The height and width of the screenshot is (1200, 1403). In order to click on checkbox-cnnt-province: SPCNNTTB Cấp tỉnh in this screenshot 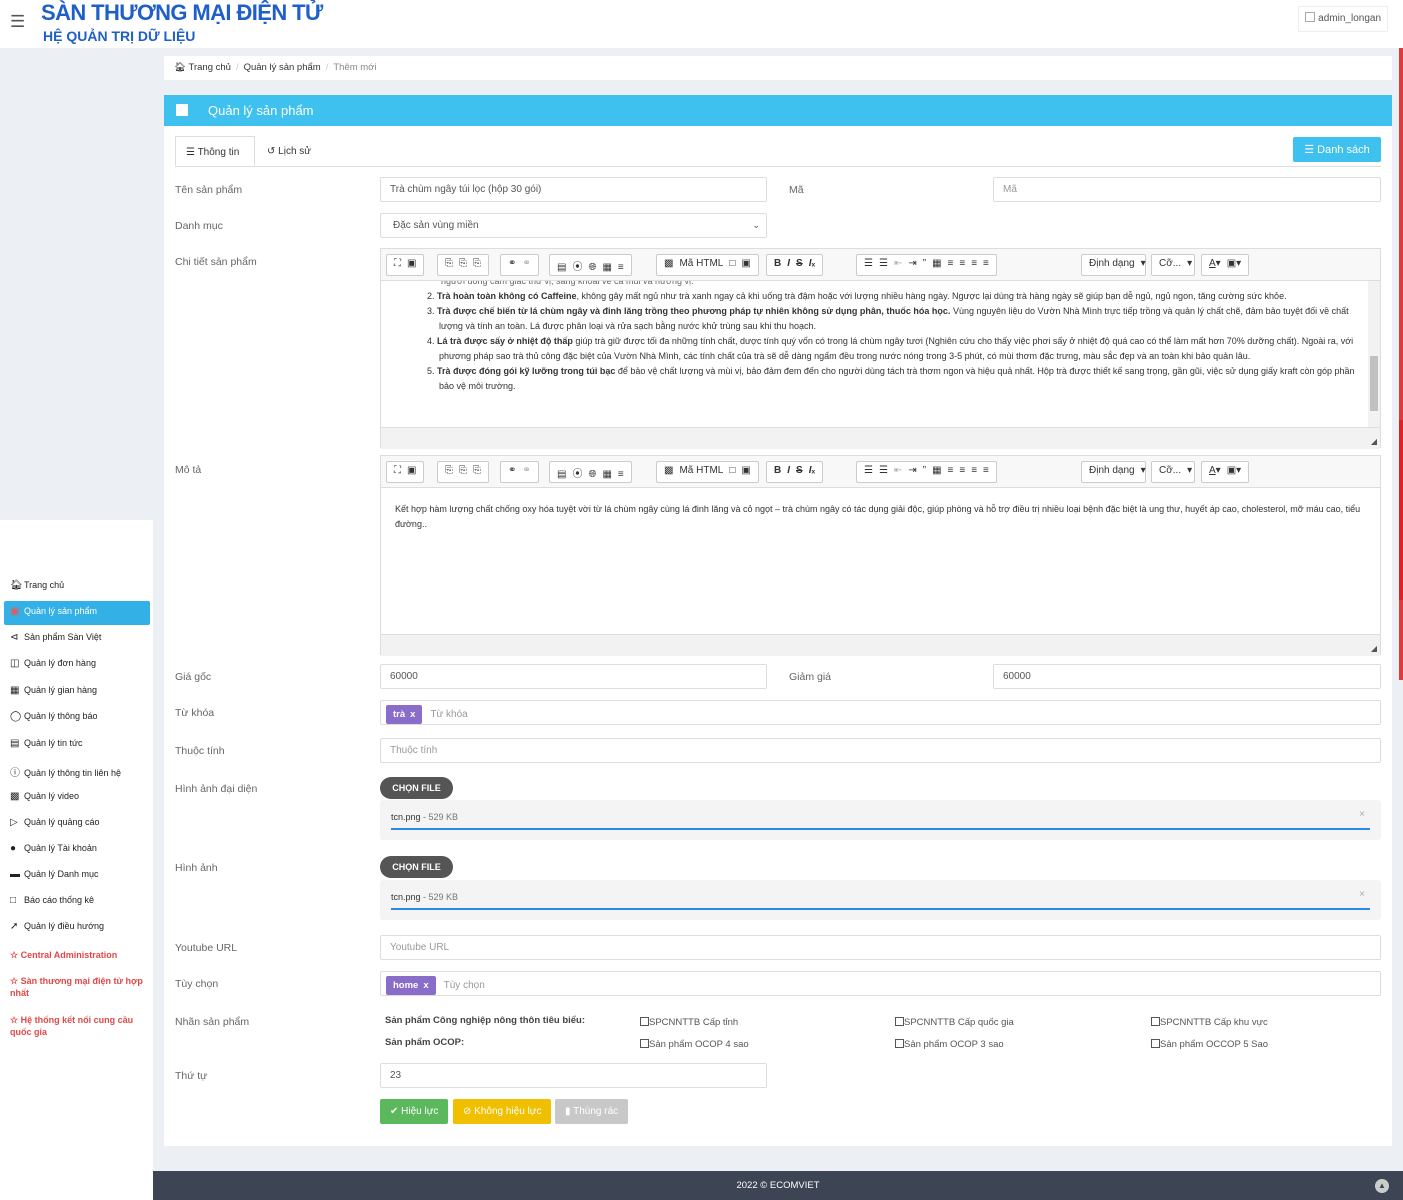, I will do `click(689, 1022)`.